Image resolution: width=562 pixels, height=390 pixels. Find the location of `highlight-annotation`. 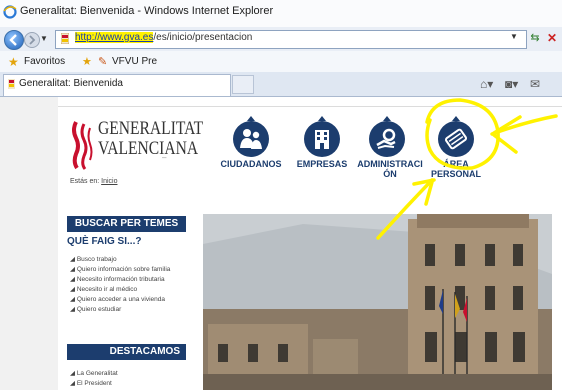

highlight-annotation is located at coordinates (467, 169).